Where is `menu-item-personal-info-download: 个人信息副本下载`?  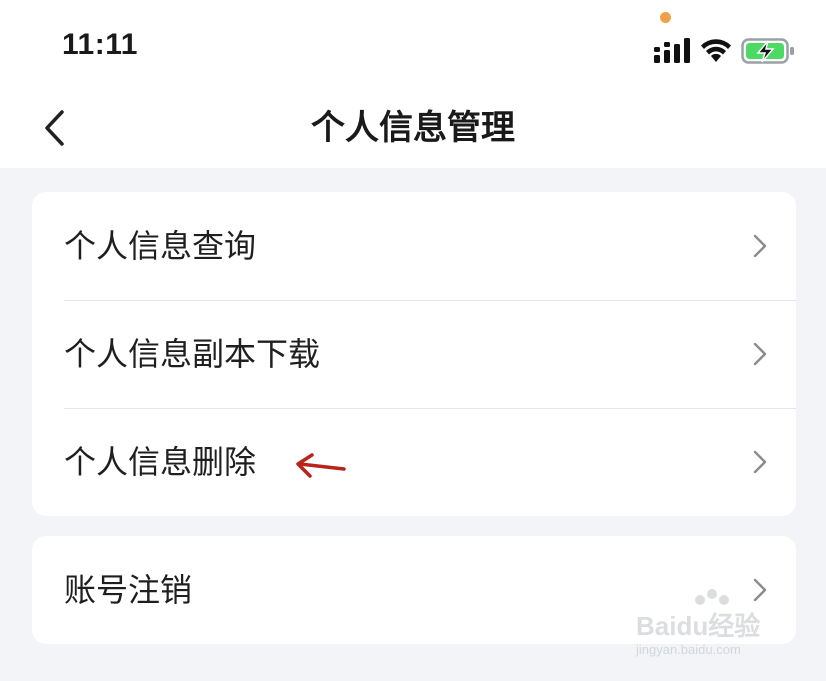
menu-item-personal-info-download: 个人信息副本下载 is located at coordinates (414, 354).